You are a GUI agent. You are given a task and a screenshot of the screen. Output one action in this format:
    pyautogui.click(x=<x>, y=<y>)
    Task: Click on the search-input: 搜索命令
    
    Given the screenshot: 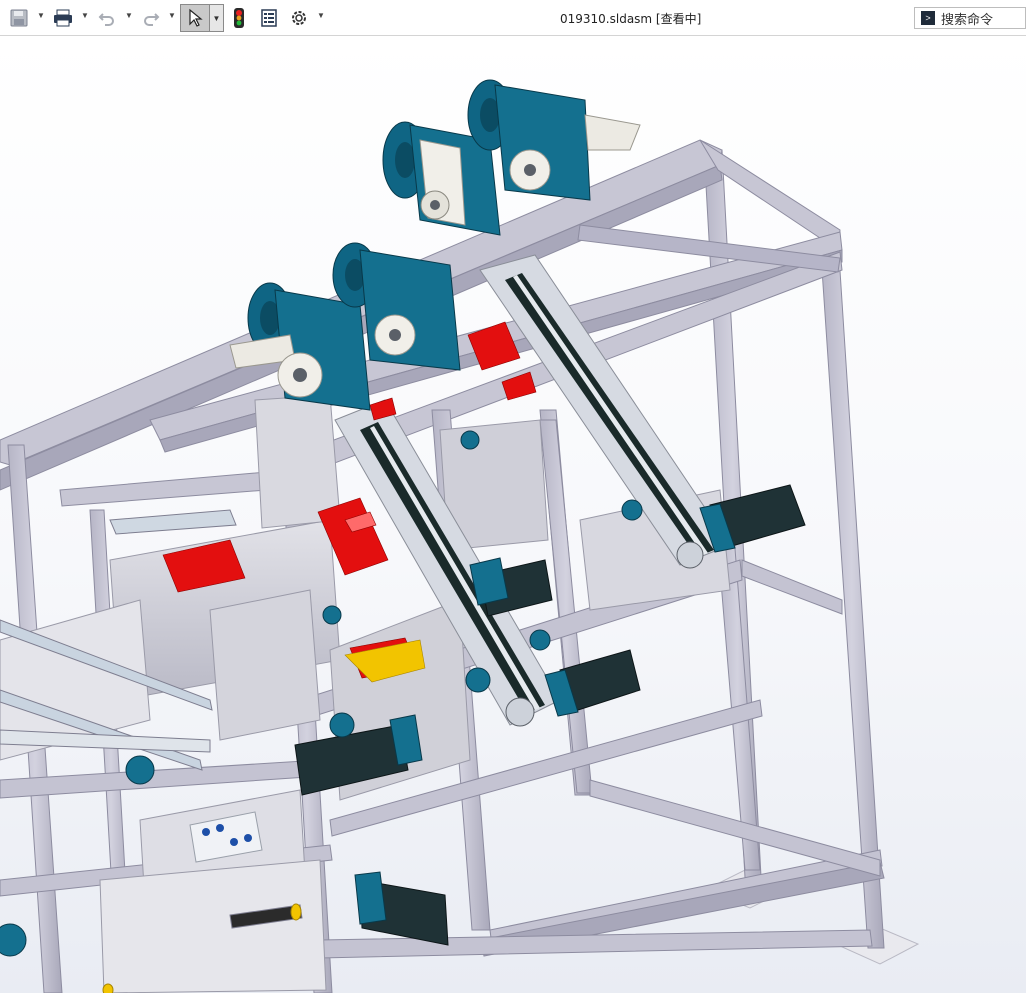 What is the action you would take?
    pyautogui.click(x=967, y=18)
    